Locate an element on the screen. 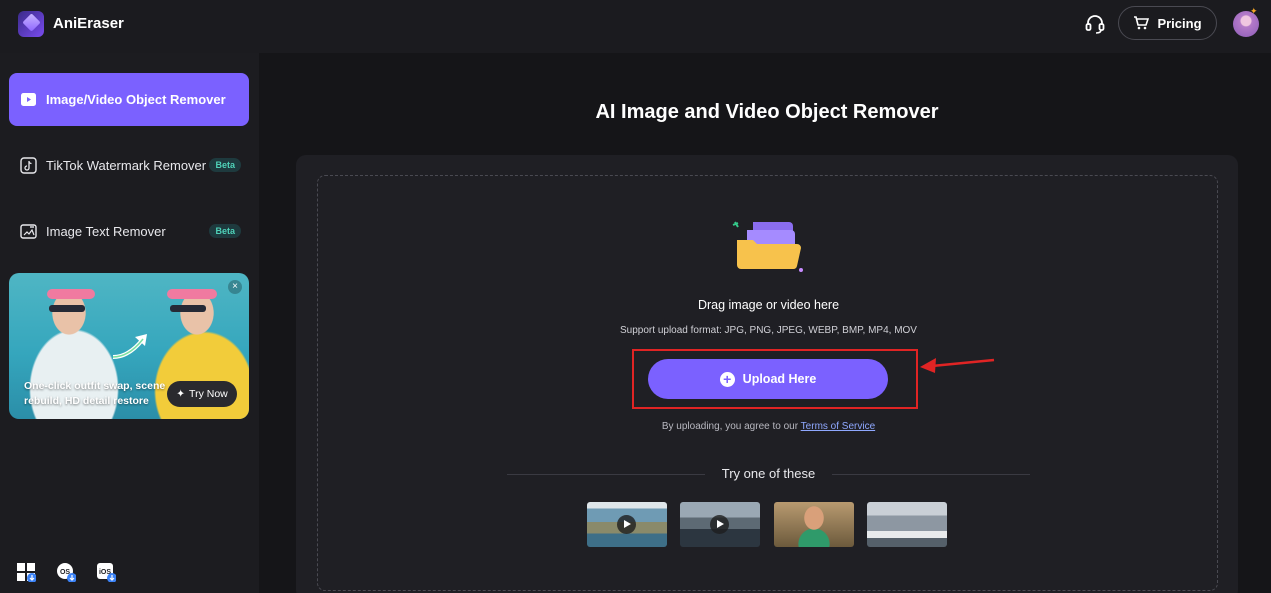  sidebar-item-label: TikTok Watermark Remover is located at coordinates (126, 165).